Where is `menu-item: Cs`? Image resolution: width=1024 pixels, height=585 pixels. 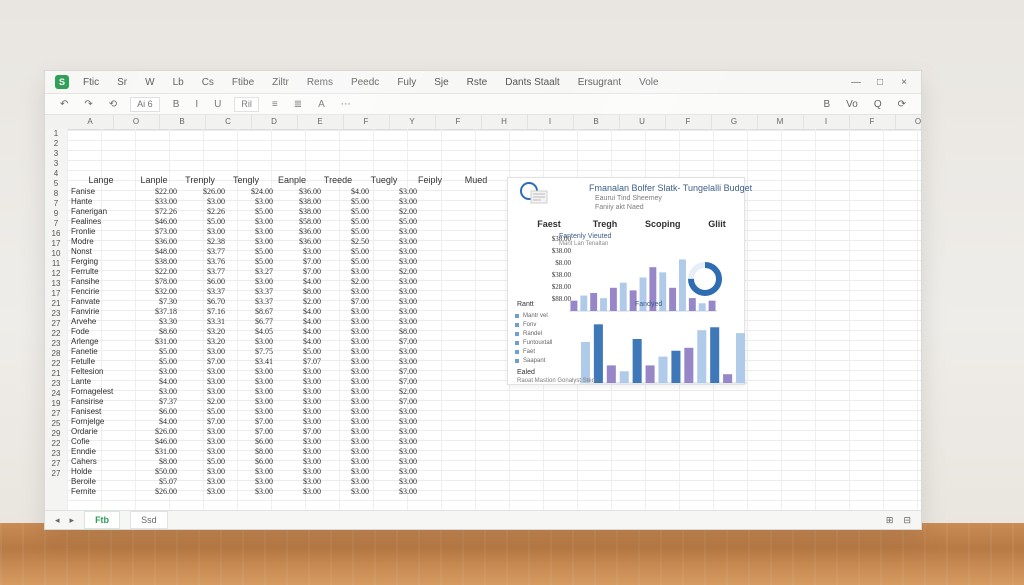 menu-item: Cs is located at coordinates (208, 82).